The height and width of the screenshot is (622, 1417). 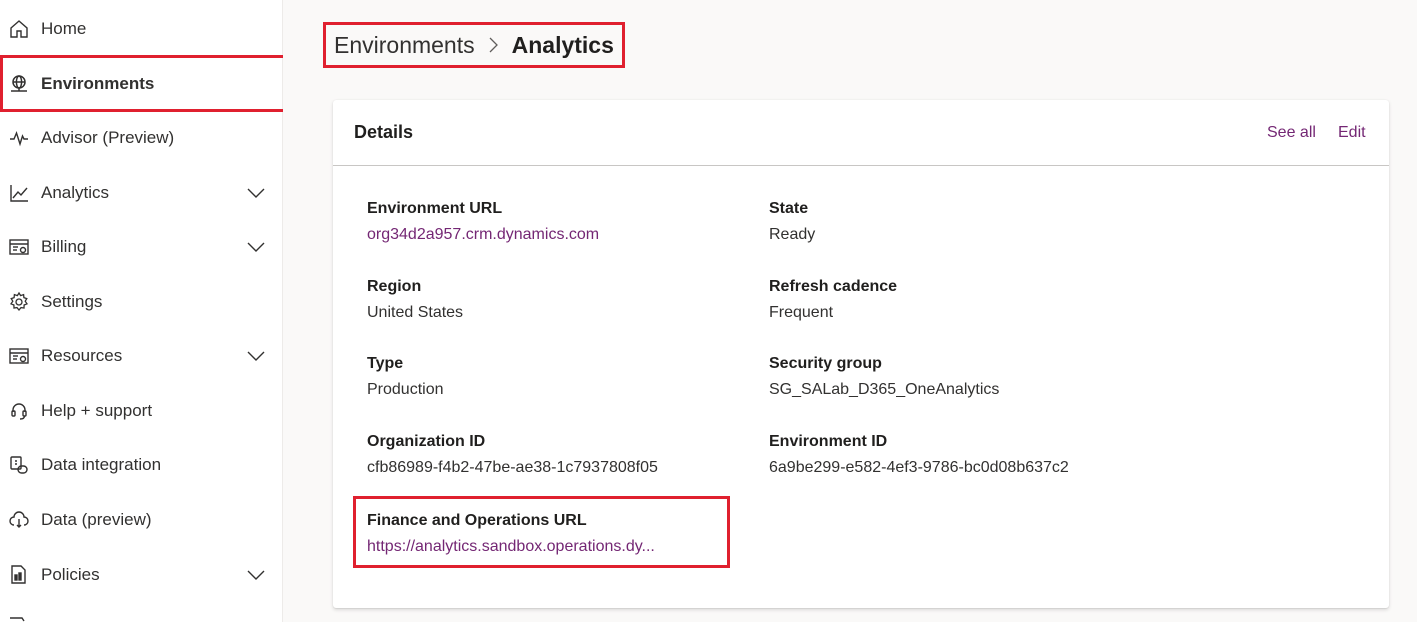 I want to click on edit-link: Edit, so click(x=1352, y=133).